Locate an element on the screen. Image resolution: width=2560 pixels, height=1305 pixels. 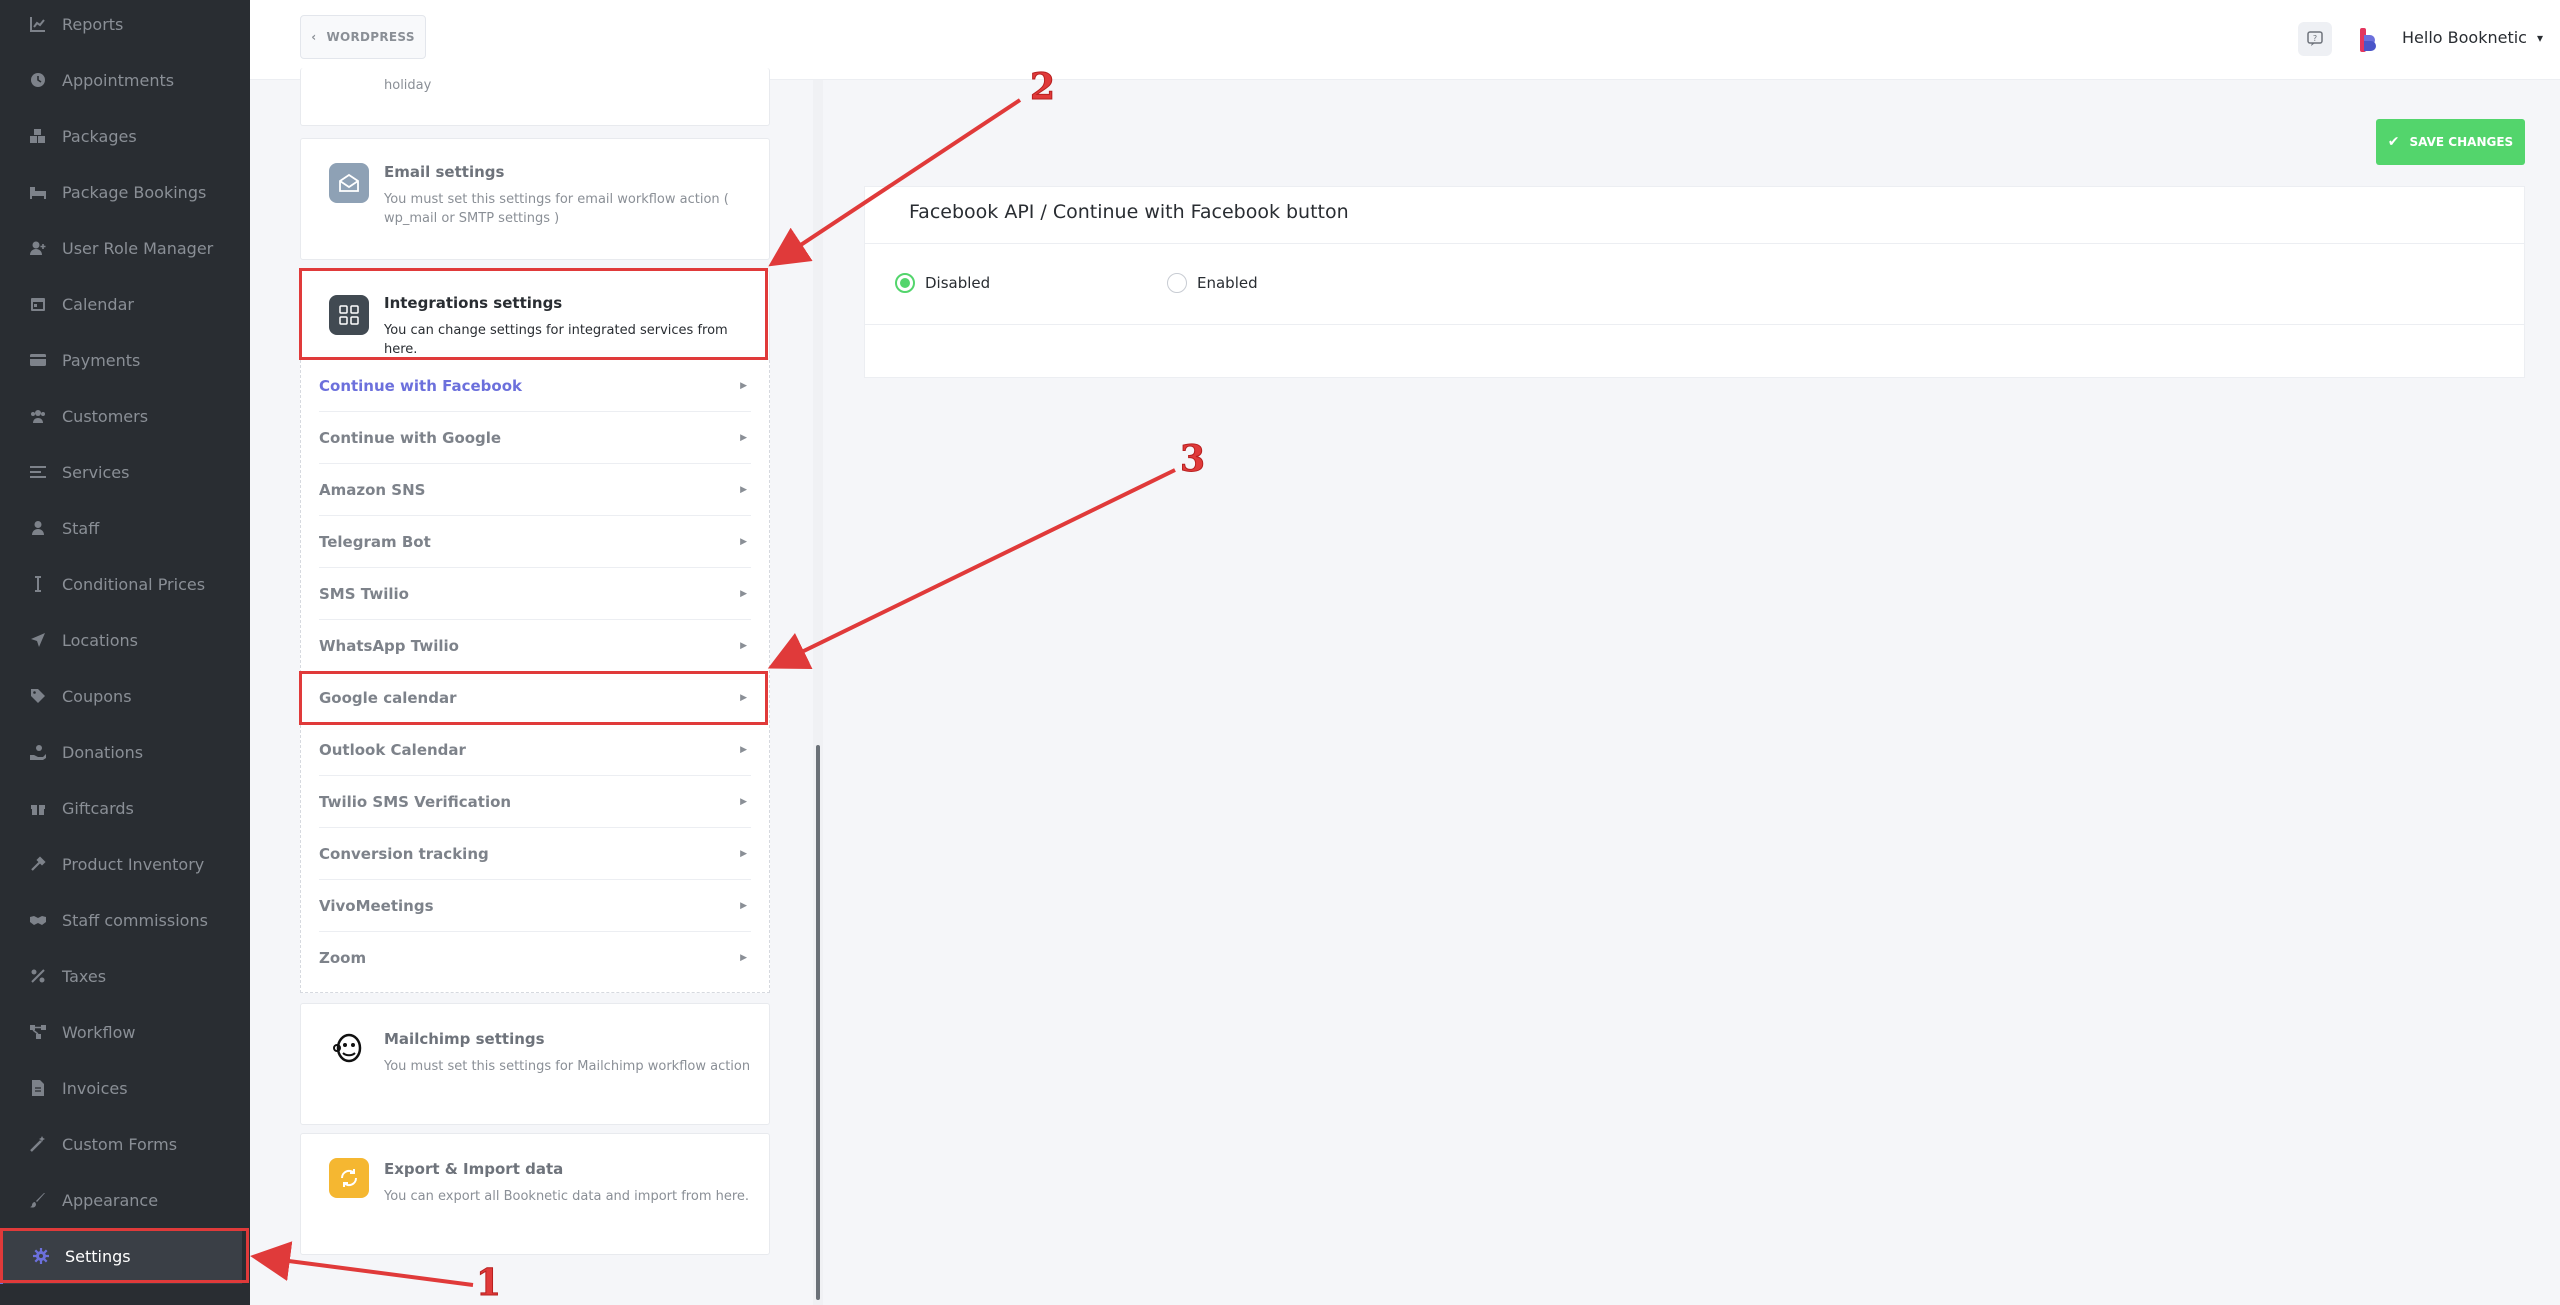
sidebar-item-appearance: Appearance is located at coordinates (121, 1200).